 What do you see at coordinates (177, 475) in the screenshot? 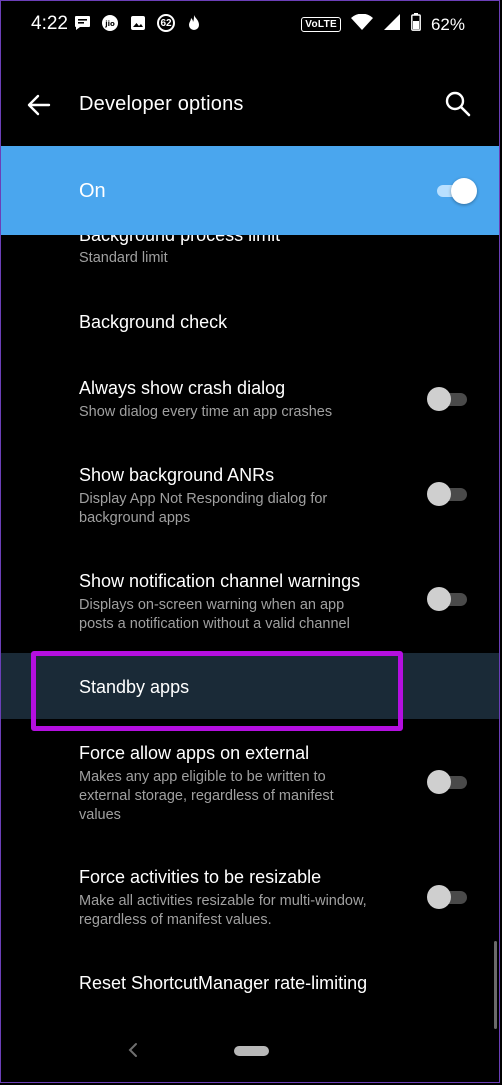
I see `setting-title: Show background ANRs` at bounding box center [177, 475].